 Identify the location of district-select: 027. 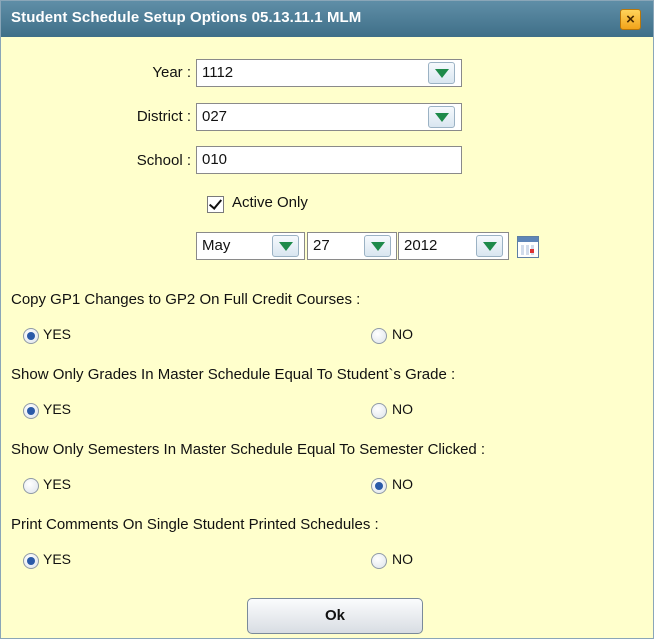
(329, 117).